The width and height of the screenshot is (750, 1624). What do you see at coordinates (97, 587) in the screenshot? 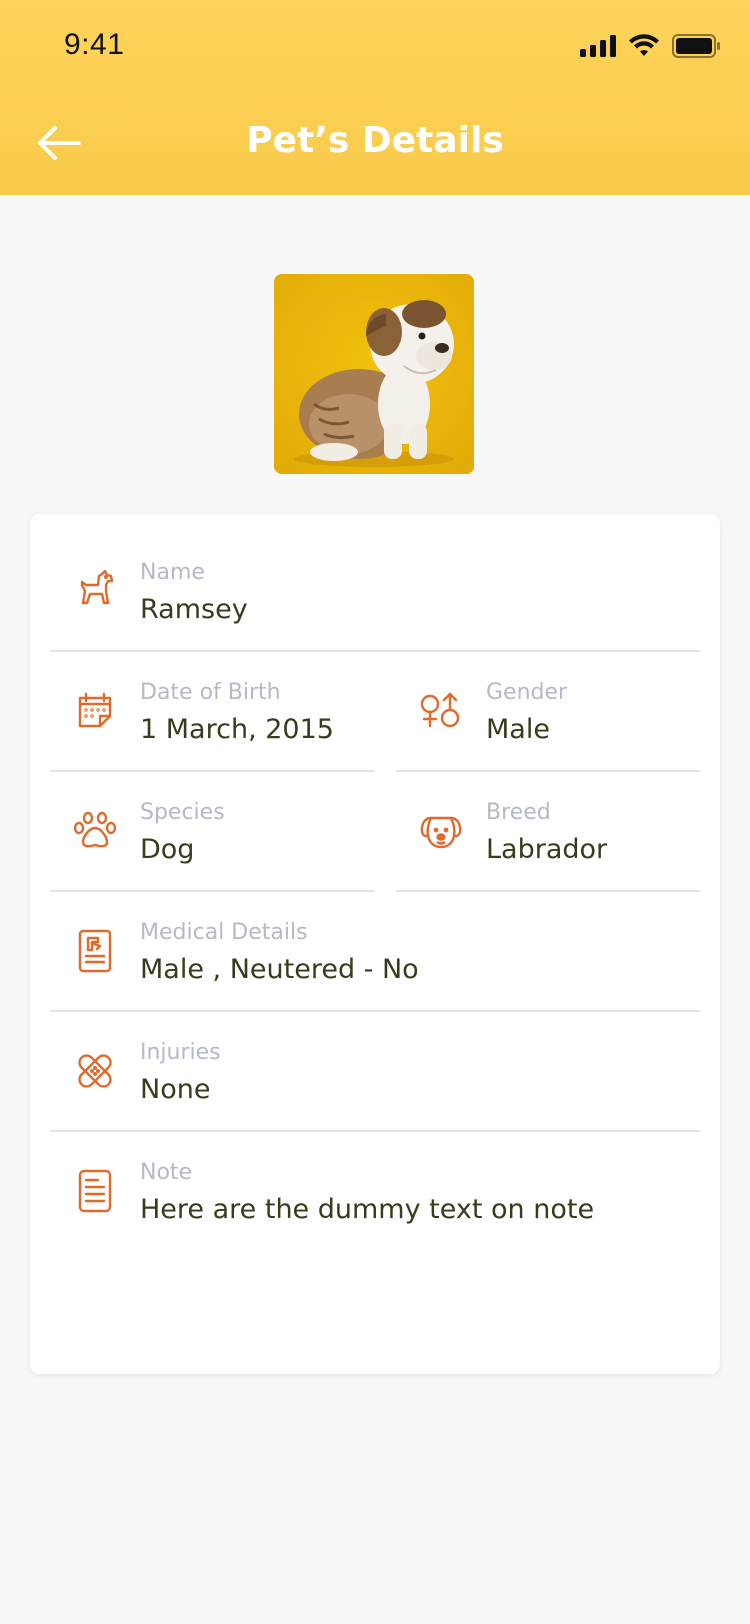
I see `dog-icon` at bounding box center [97, 587].